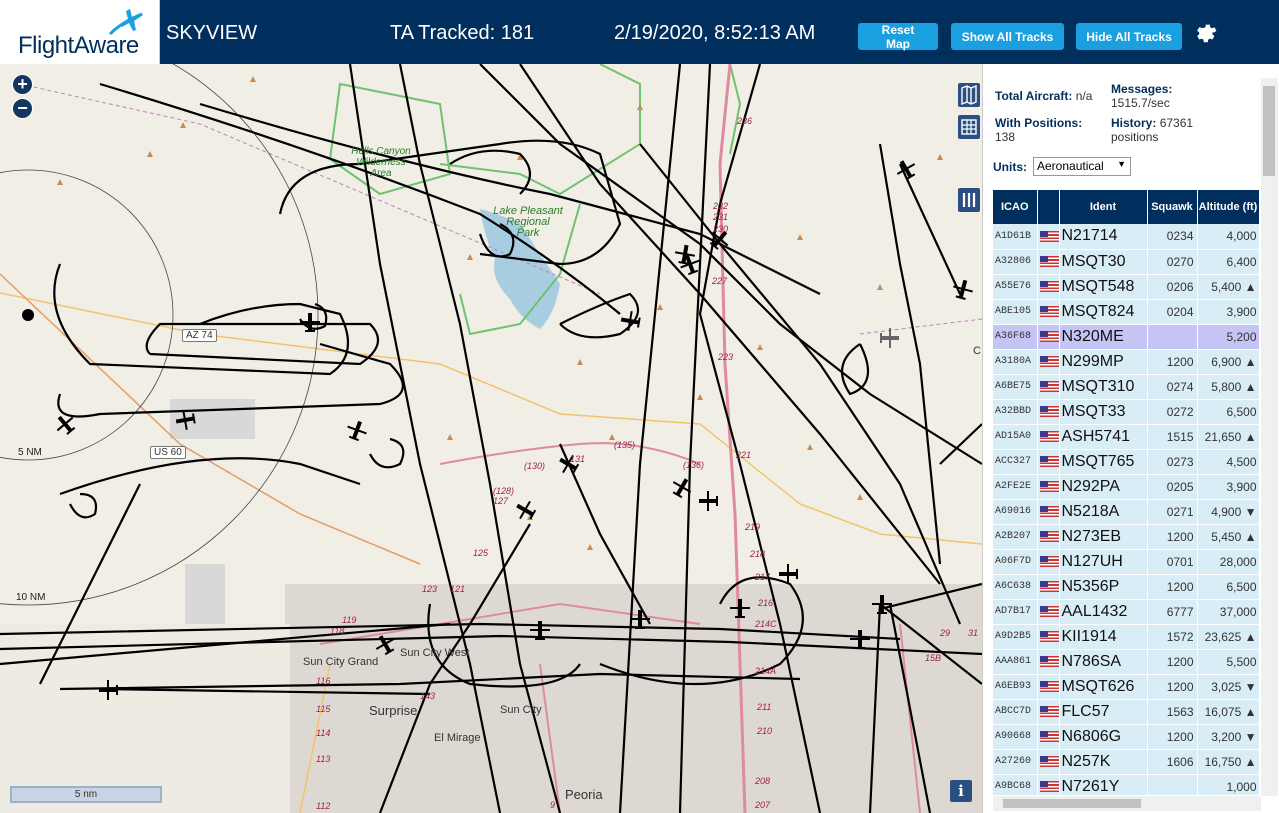  What do you see at coordinates (1126, 784) in the screenshot?
I see `table-row: A9BC68 N7261Y 1,000` at bounding box center [1126, 784].